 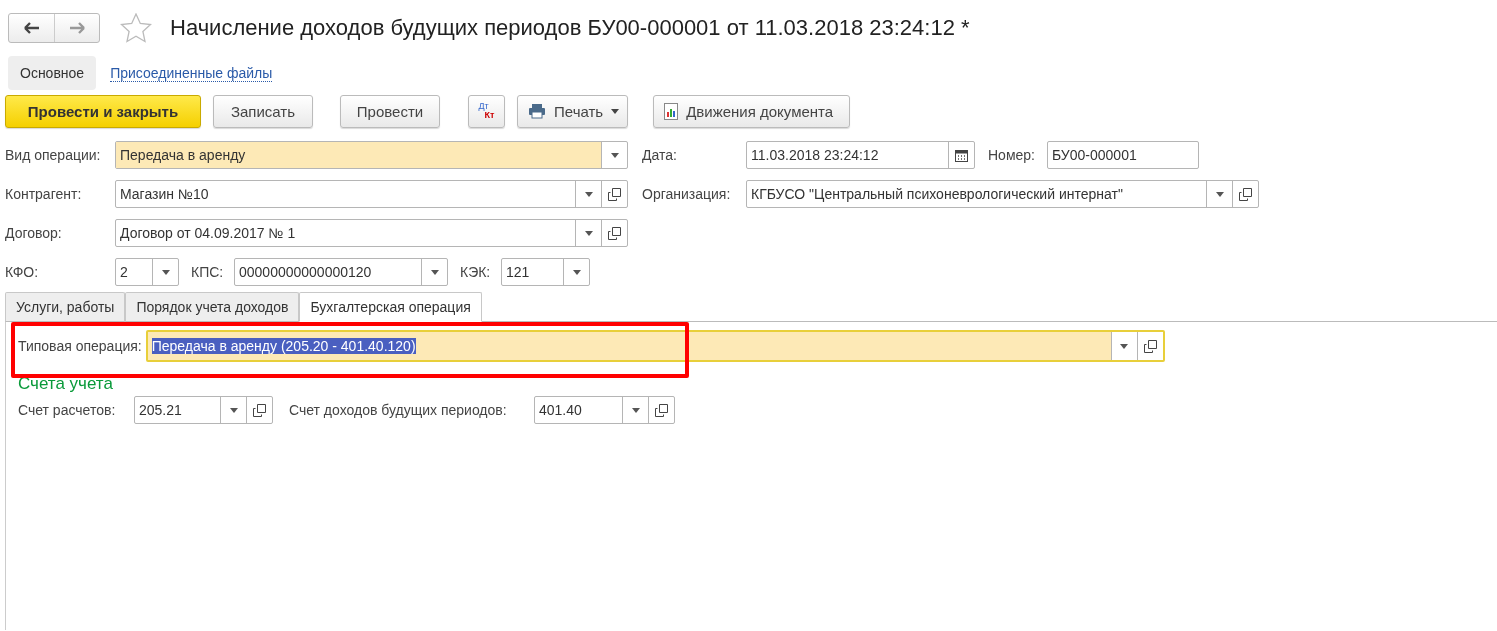 What do you see at coordinates (1002, 194) in the screenshot?
I see `input-field: КГБУСО "Центральный психоневрологический интернат"` at bounding box center [1002, 194].